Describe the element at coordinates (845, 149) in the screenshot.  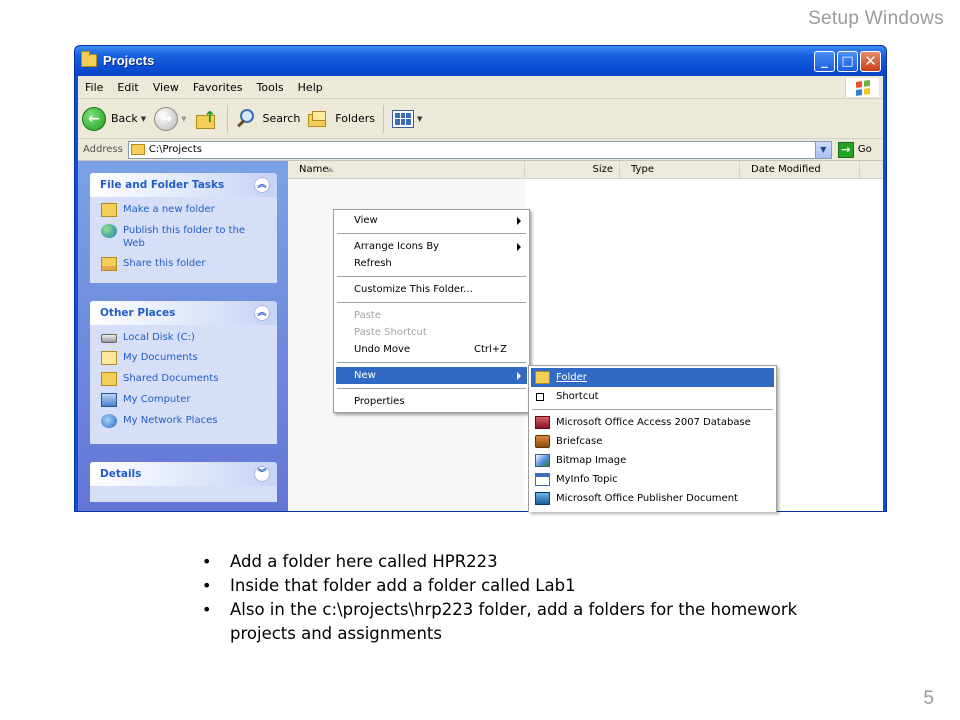
I see `go-arrow-icon: →` at that location.